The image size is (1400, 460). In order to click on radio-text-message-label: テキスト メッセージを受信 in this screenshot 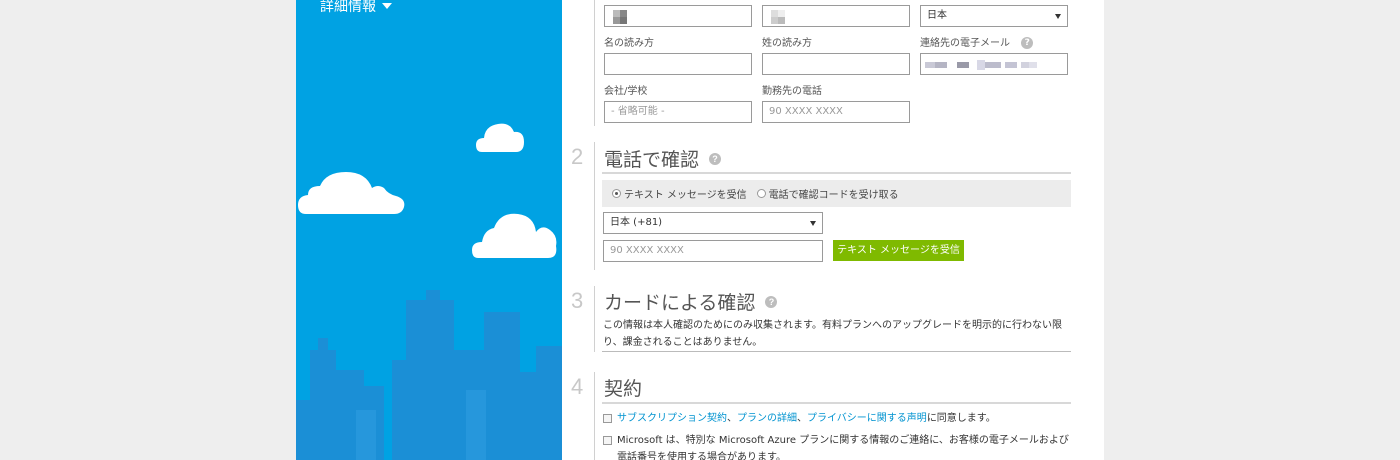, I will do `click(685, 195)`.